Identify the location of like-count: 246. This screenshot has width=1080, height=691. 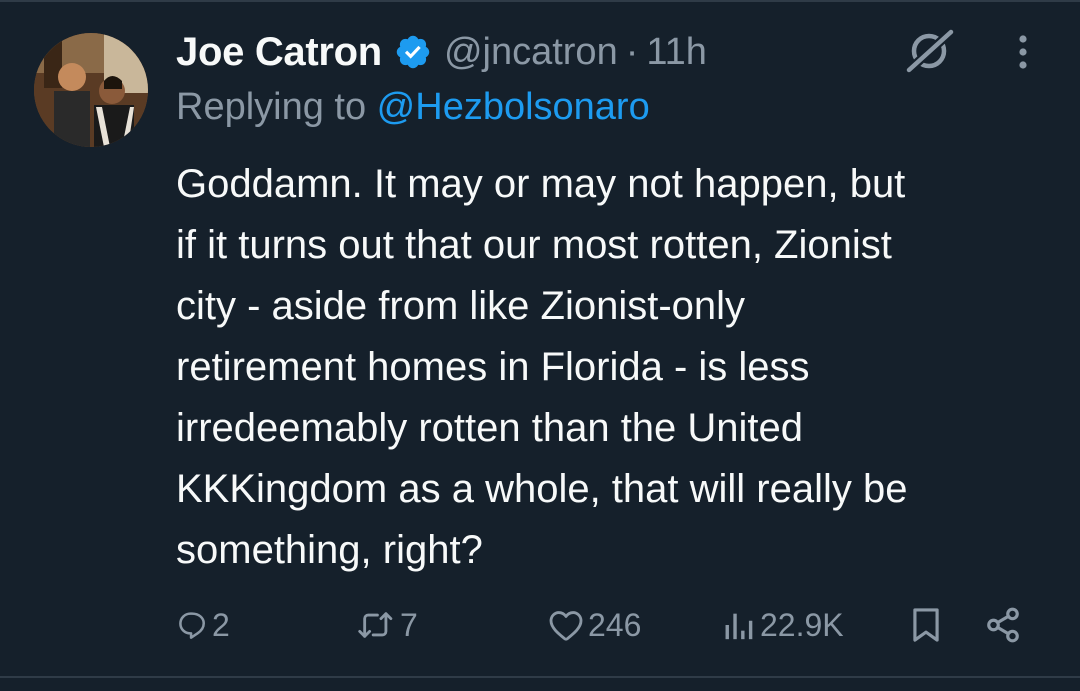
(615, 624).